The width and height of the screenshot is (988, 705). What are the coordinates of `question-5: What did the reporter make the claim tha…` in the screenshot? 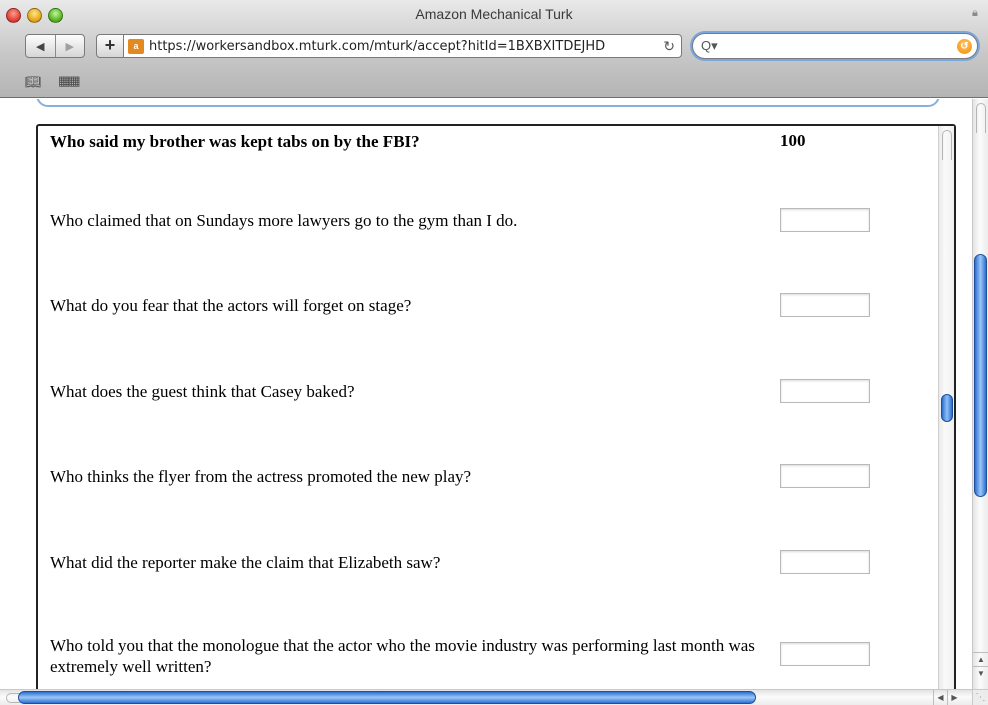 It's located at (245, 562).